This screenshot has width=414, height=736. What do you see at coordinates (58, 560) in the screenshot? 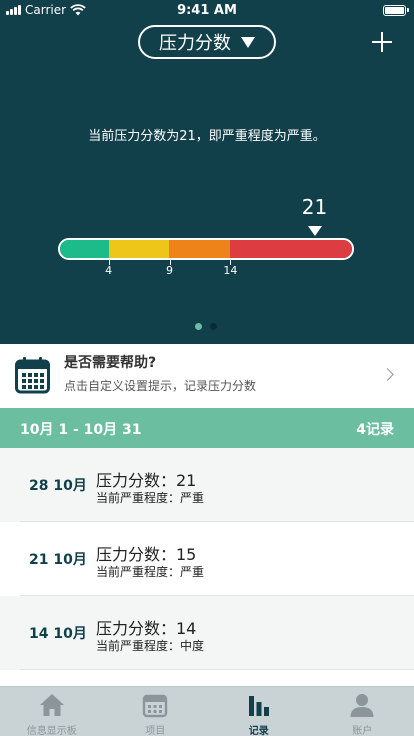
I see `record-date: 21 10月` at bounding box center [58, 560].